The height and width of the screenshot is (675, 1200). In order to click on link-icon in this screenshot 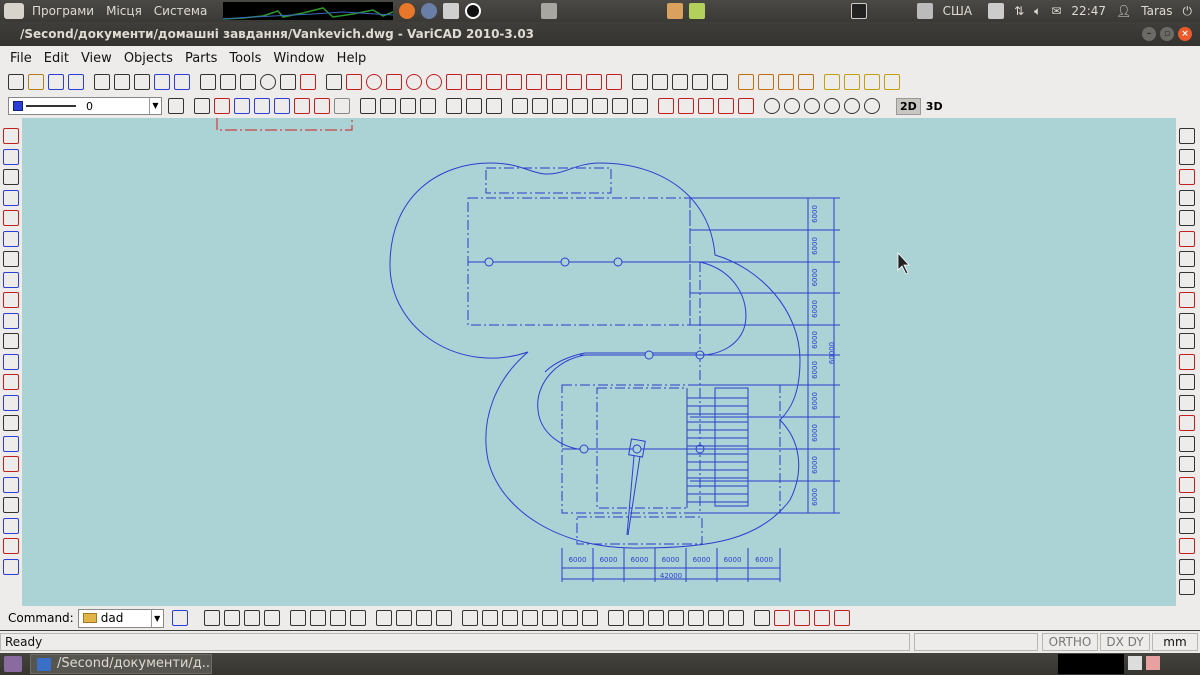, I will do `click(494, 82)`.